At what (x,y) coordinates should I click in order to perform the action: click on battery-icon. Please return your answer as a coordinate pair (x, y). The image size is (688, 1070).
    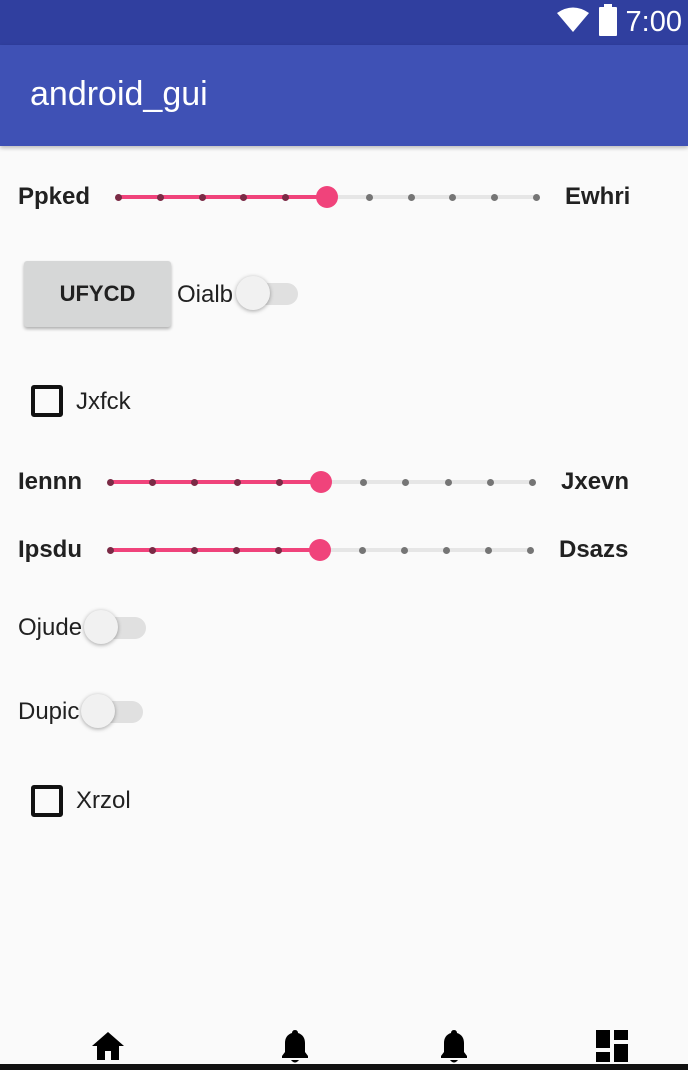
    Looking at the image, I should click on (608, 22).